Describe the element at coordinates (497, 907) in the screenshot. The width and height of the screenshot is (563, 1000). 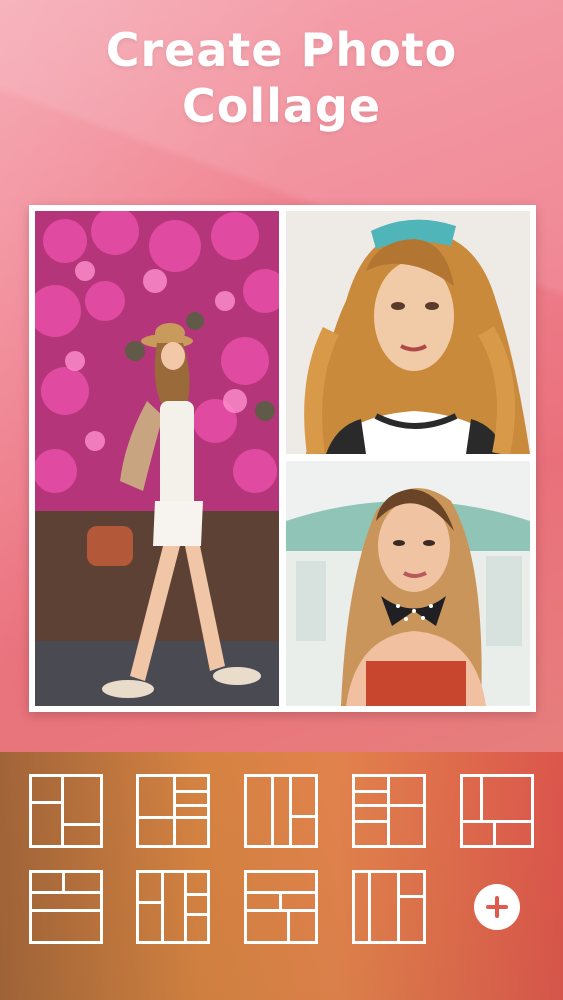
I see `add-layout-button` at that location.